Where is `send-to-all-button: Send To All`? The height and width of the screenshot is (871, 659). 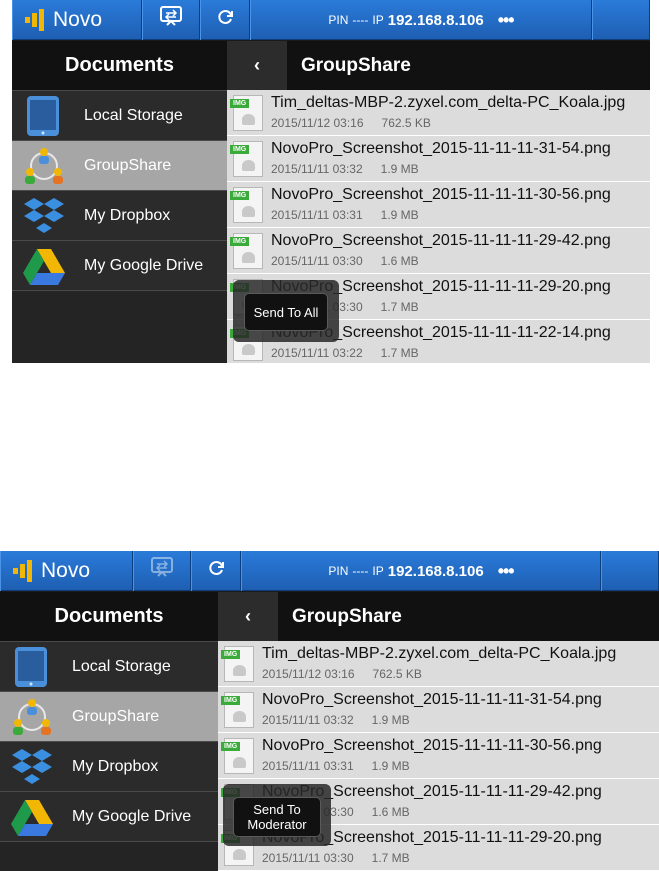
send-to-all-button: Send To All is located at coordinates (286, 312).